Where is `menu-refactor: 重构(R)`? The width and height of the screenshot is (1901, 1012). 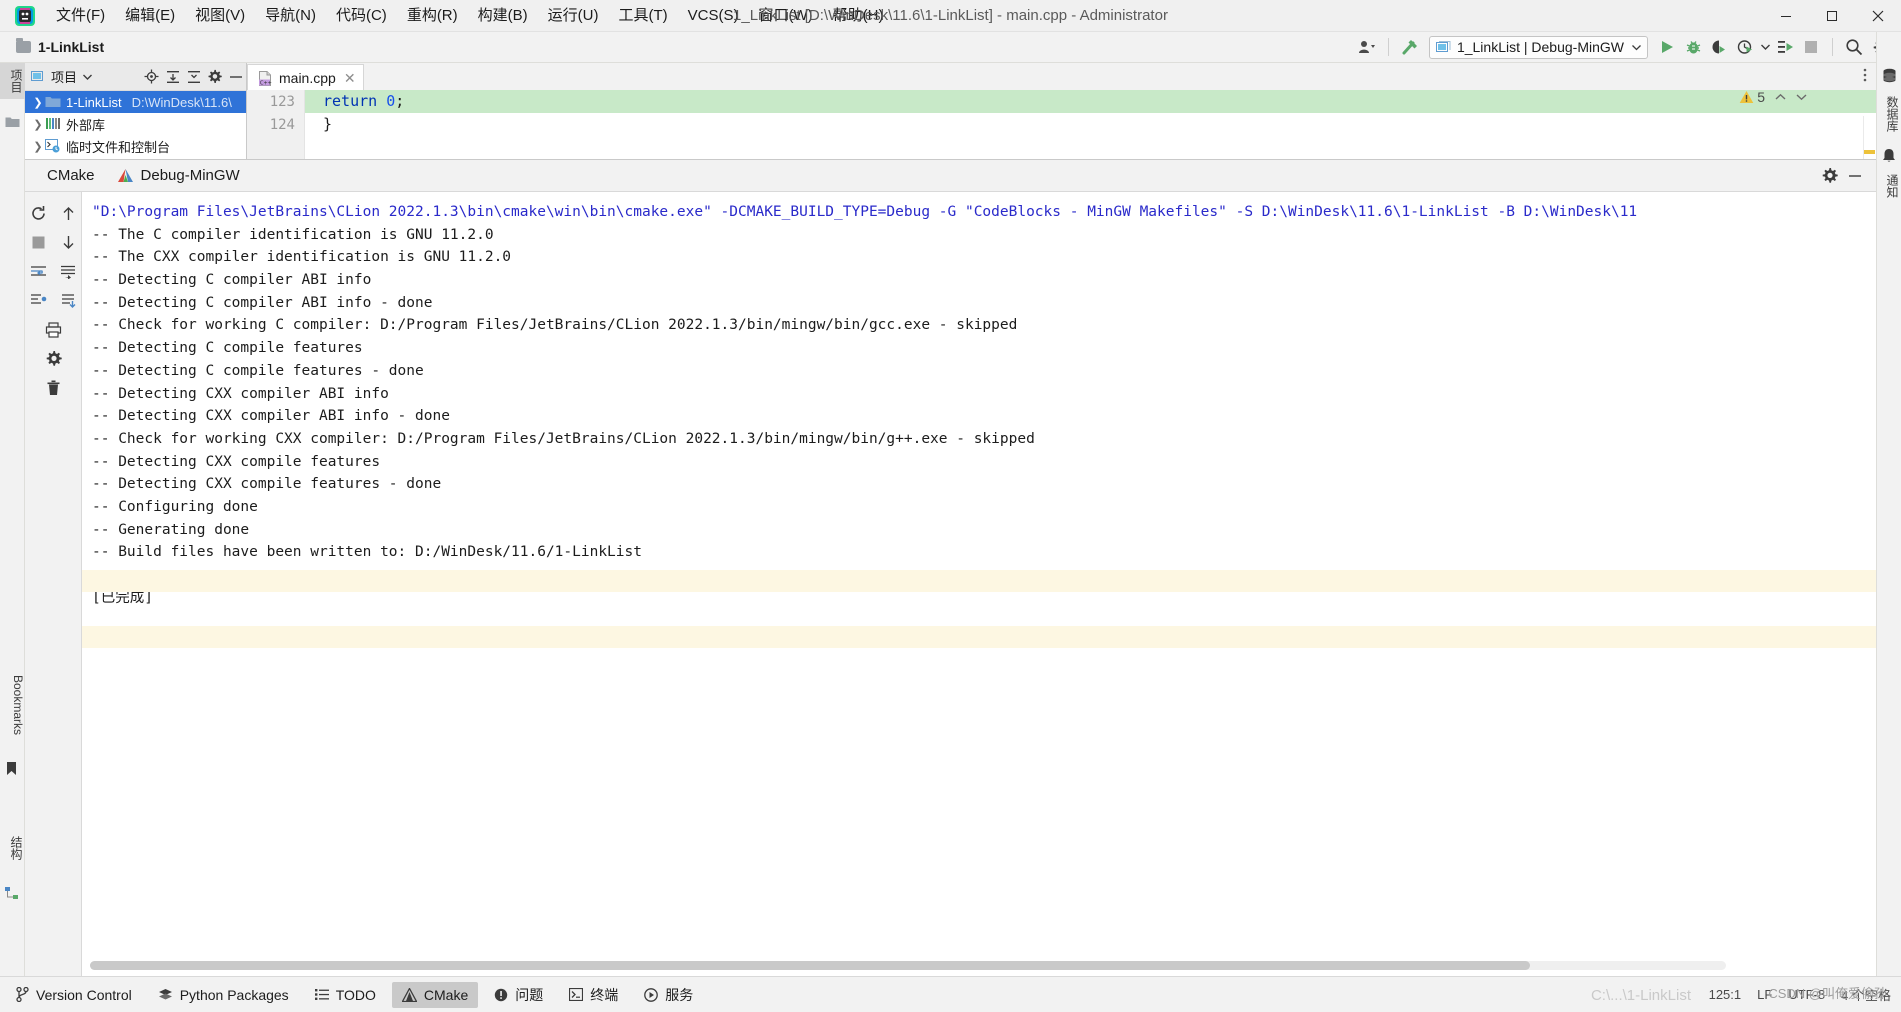
menu-refactor: 重构(R) is located at coordinates (432, 16).